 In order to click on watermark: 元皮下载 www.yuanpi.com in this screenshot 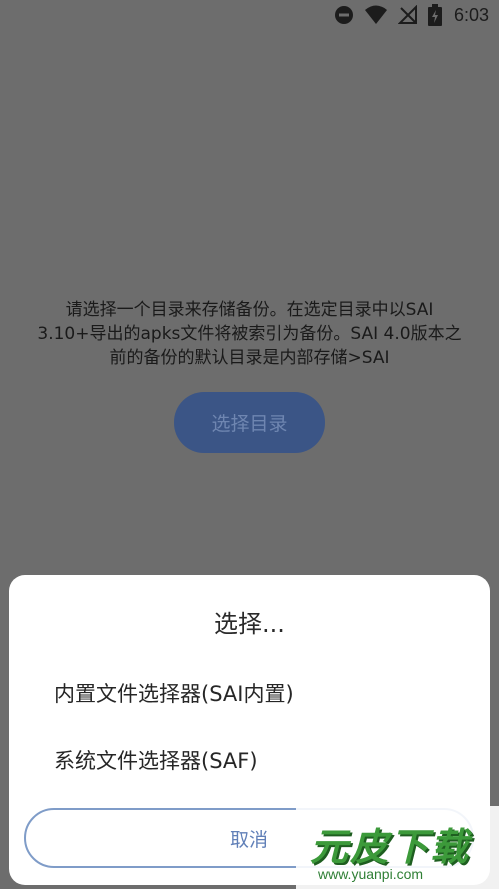, I will do `click(397, 847)`.